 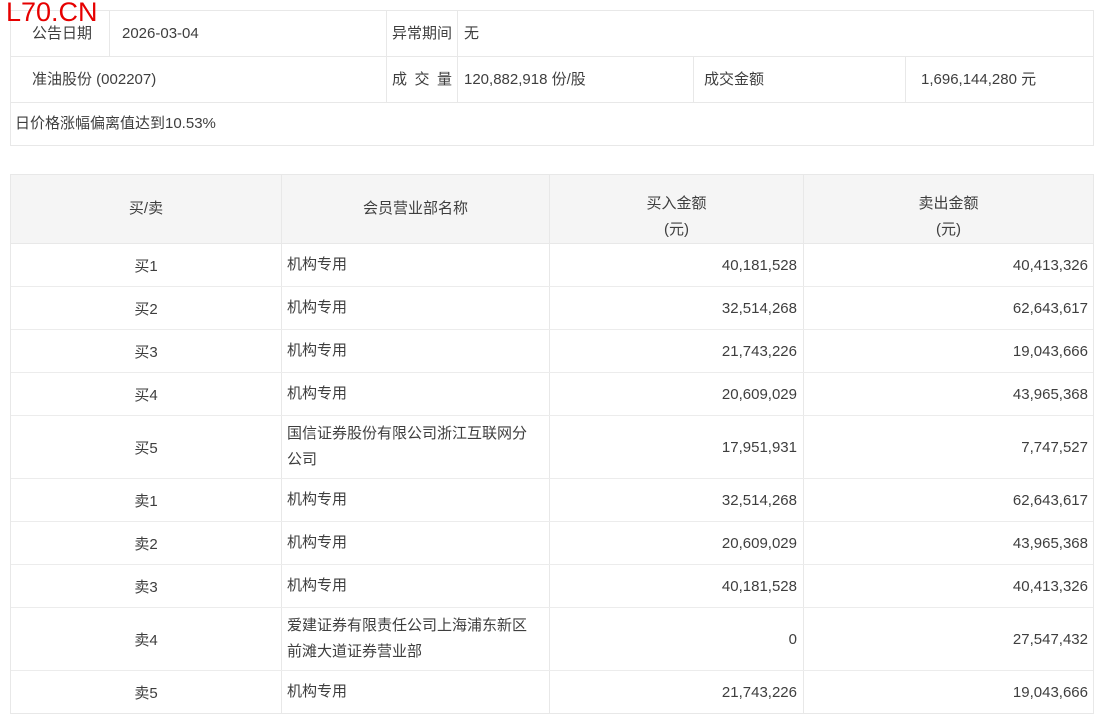 I want to click on header-buy-amount: 买入金额 (元), so click(x=677, y=209).